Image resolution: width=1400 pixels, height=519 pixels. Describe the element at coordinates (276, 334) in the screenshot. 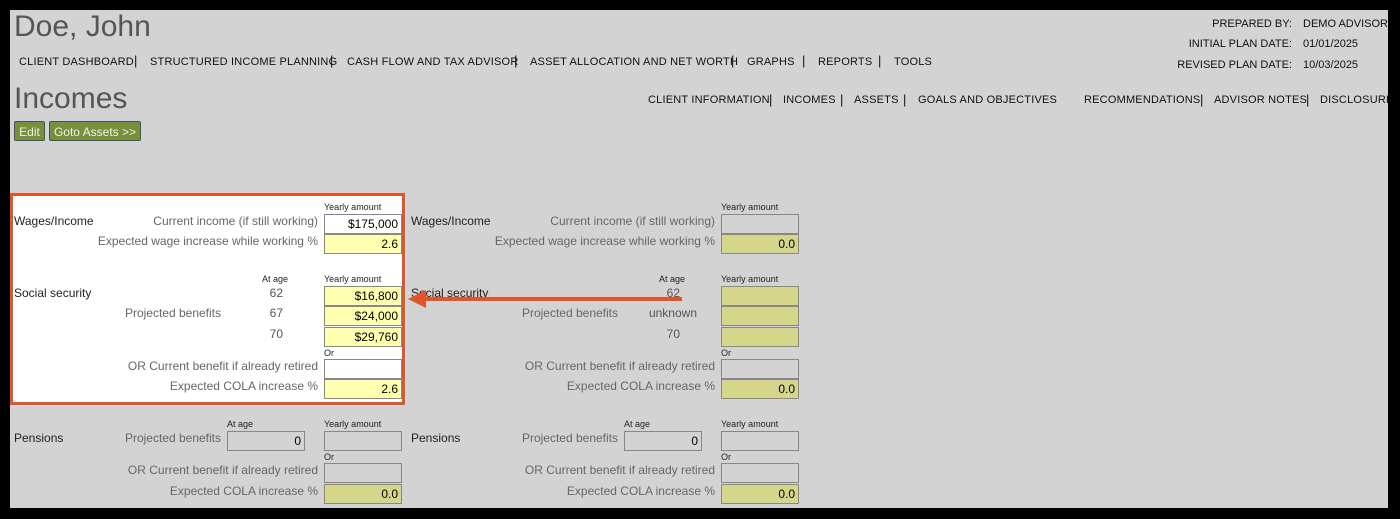

I see `client-ss-age-70: 70` at that location.